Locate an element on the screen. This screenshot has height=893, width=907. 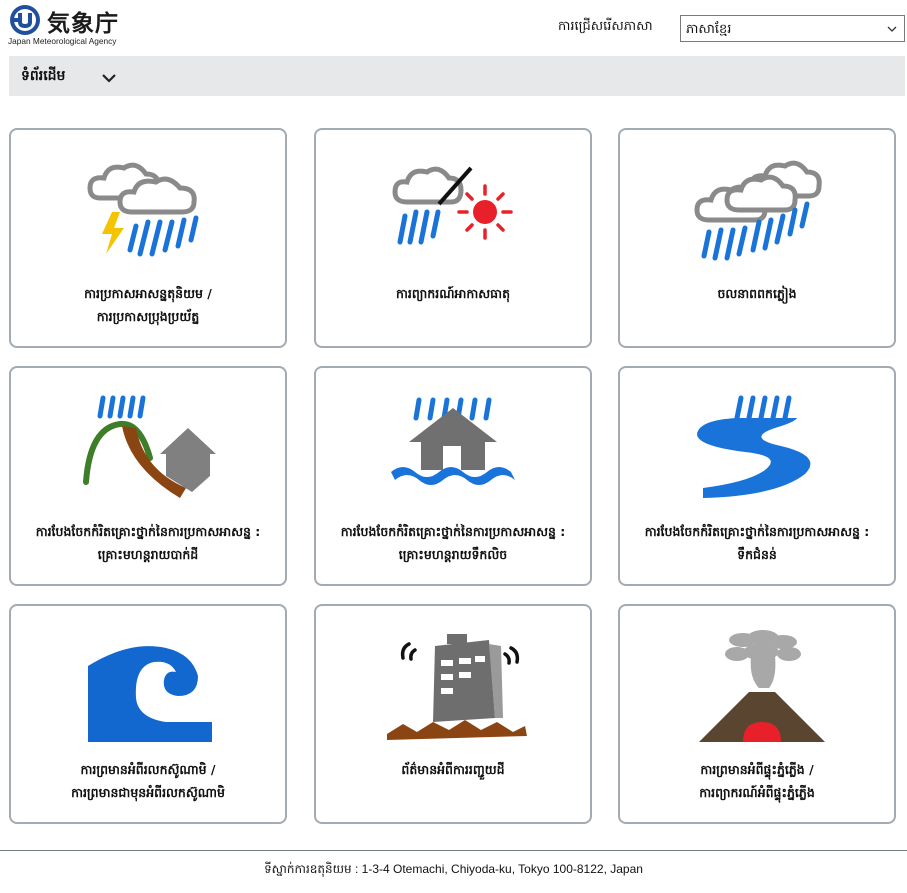
card-label: ការព្យាករណ៍អាកាសធាតុ is located at coordinates (453, 293).